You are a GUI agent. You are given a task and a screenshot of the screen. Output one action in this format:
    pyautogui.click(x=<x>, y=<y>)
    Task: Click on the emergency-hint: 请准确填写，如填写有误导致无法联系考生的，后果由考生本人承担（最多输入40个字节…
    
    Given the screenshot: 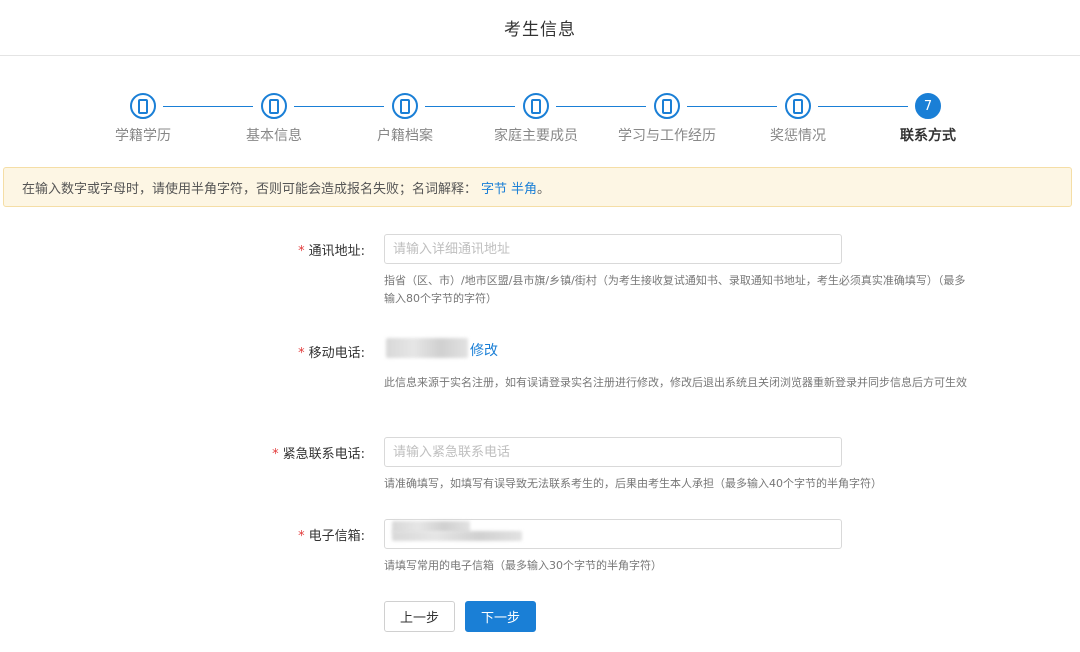 What is the action you would take?
    pyautogui.click(x=633, y=483)
    